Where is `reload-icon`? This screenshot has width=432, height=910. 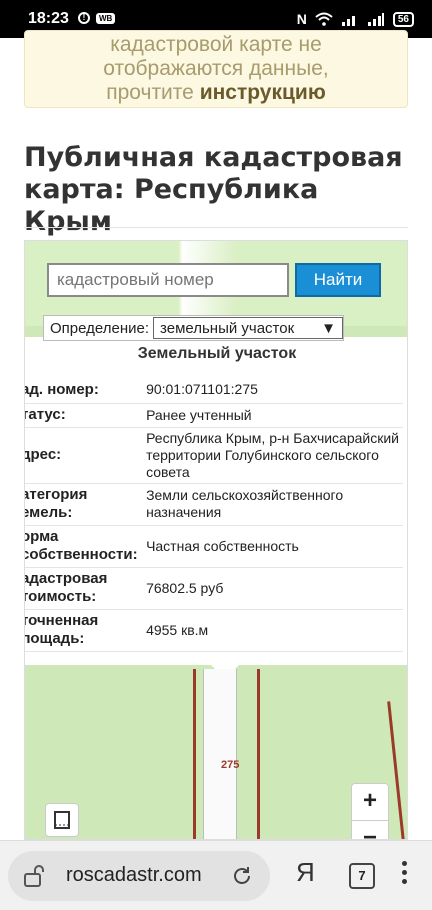 reload-icon is located at coordinates (242, 876).